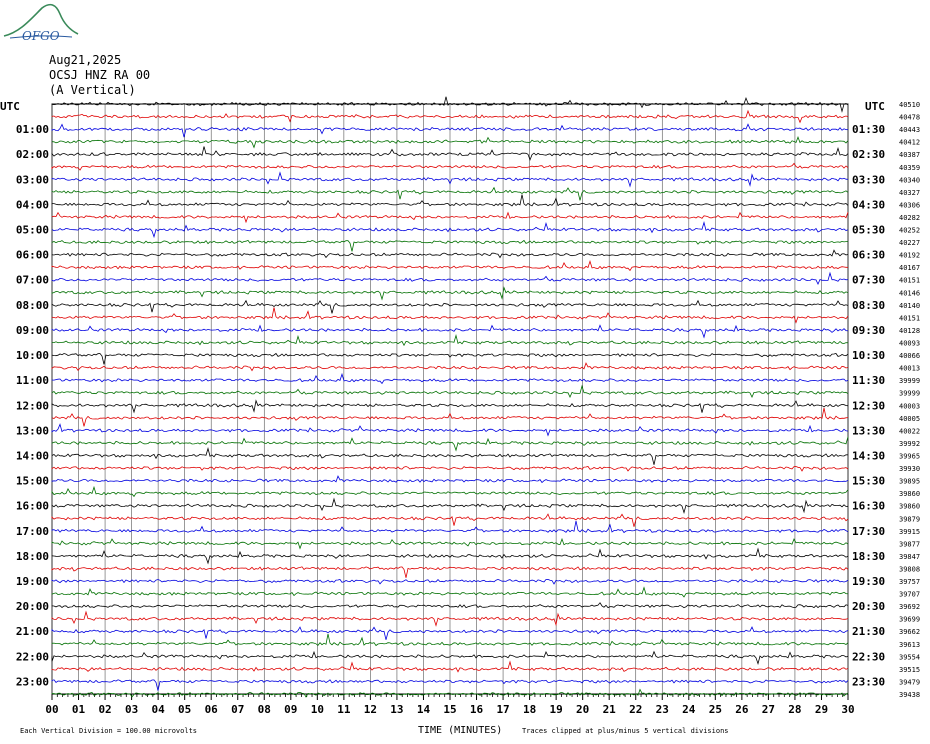 The image size is (930, 744). What do you see at coordinates (868, 606) in the screenshot?
I see `right-hour-label: 20:30` at bounding box center [868, 606].